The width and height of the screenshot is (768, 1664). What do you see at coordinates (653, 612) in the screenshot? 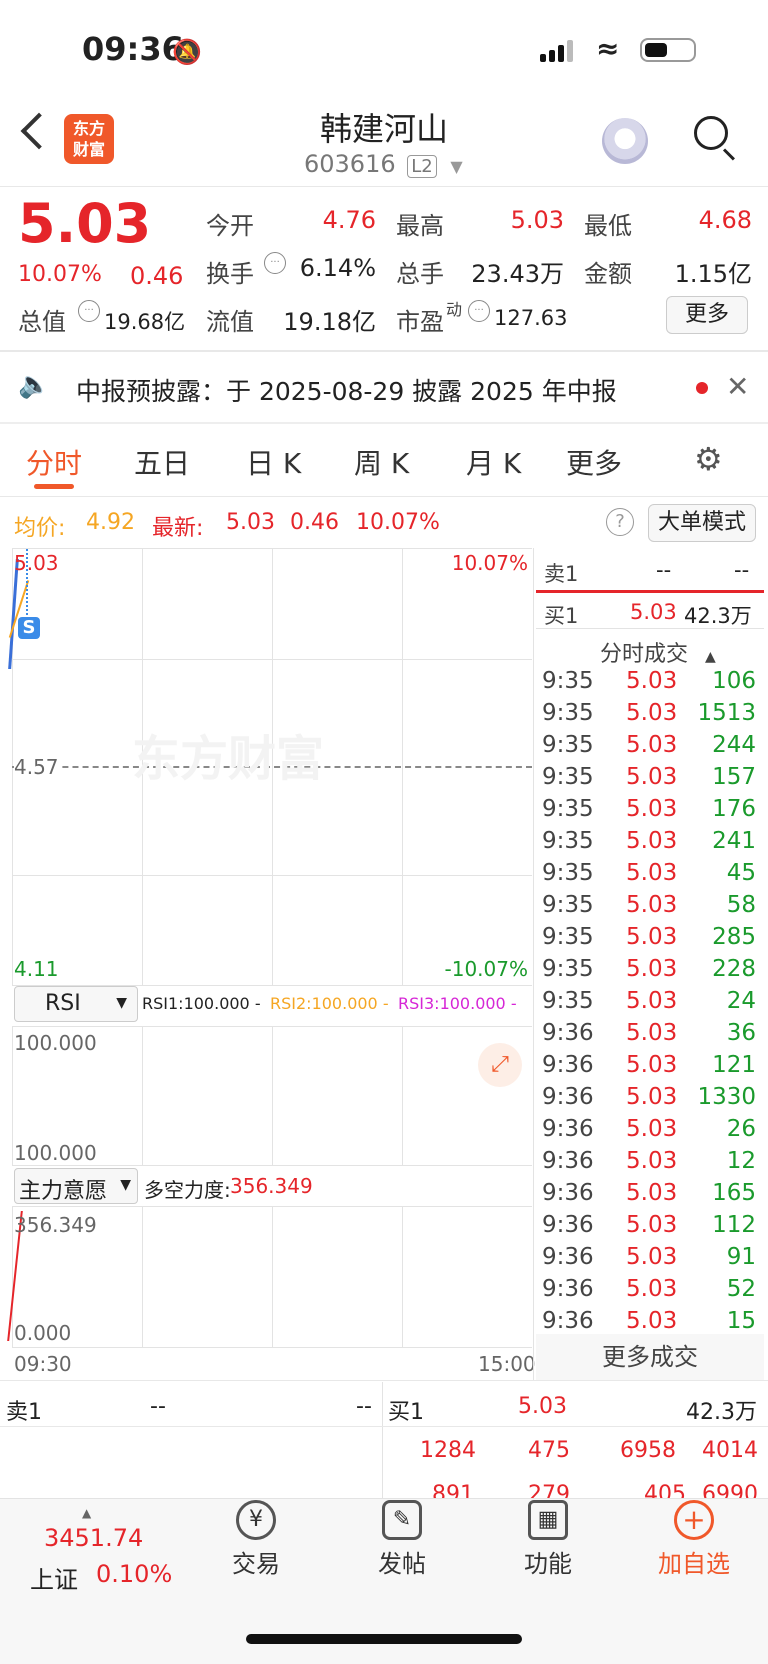
I see `buy1-price: 5.03` at bounding box center [653, 612].